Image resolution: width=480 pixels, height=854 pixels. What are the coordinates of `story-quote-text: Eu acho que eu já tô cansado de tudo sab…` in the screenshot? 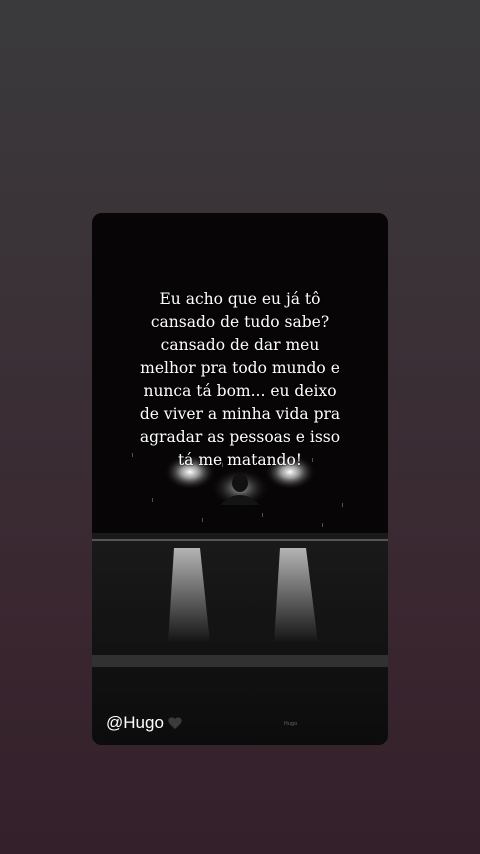 It's located at (240, 379).